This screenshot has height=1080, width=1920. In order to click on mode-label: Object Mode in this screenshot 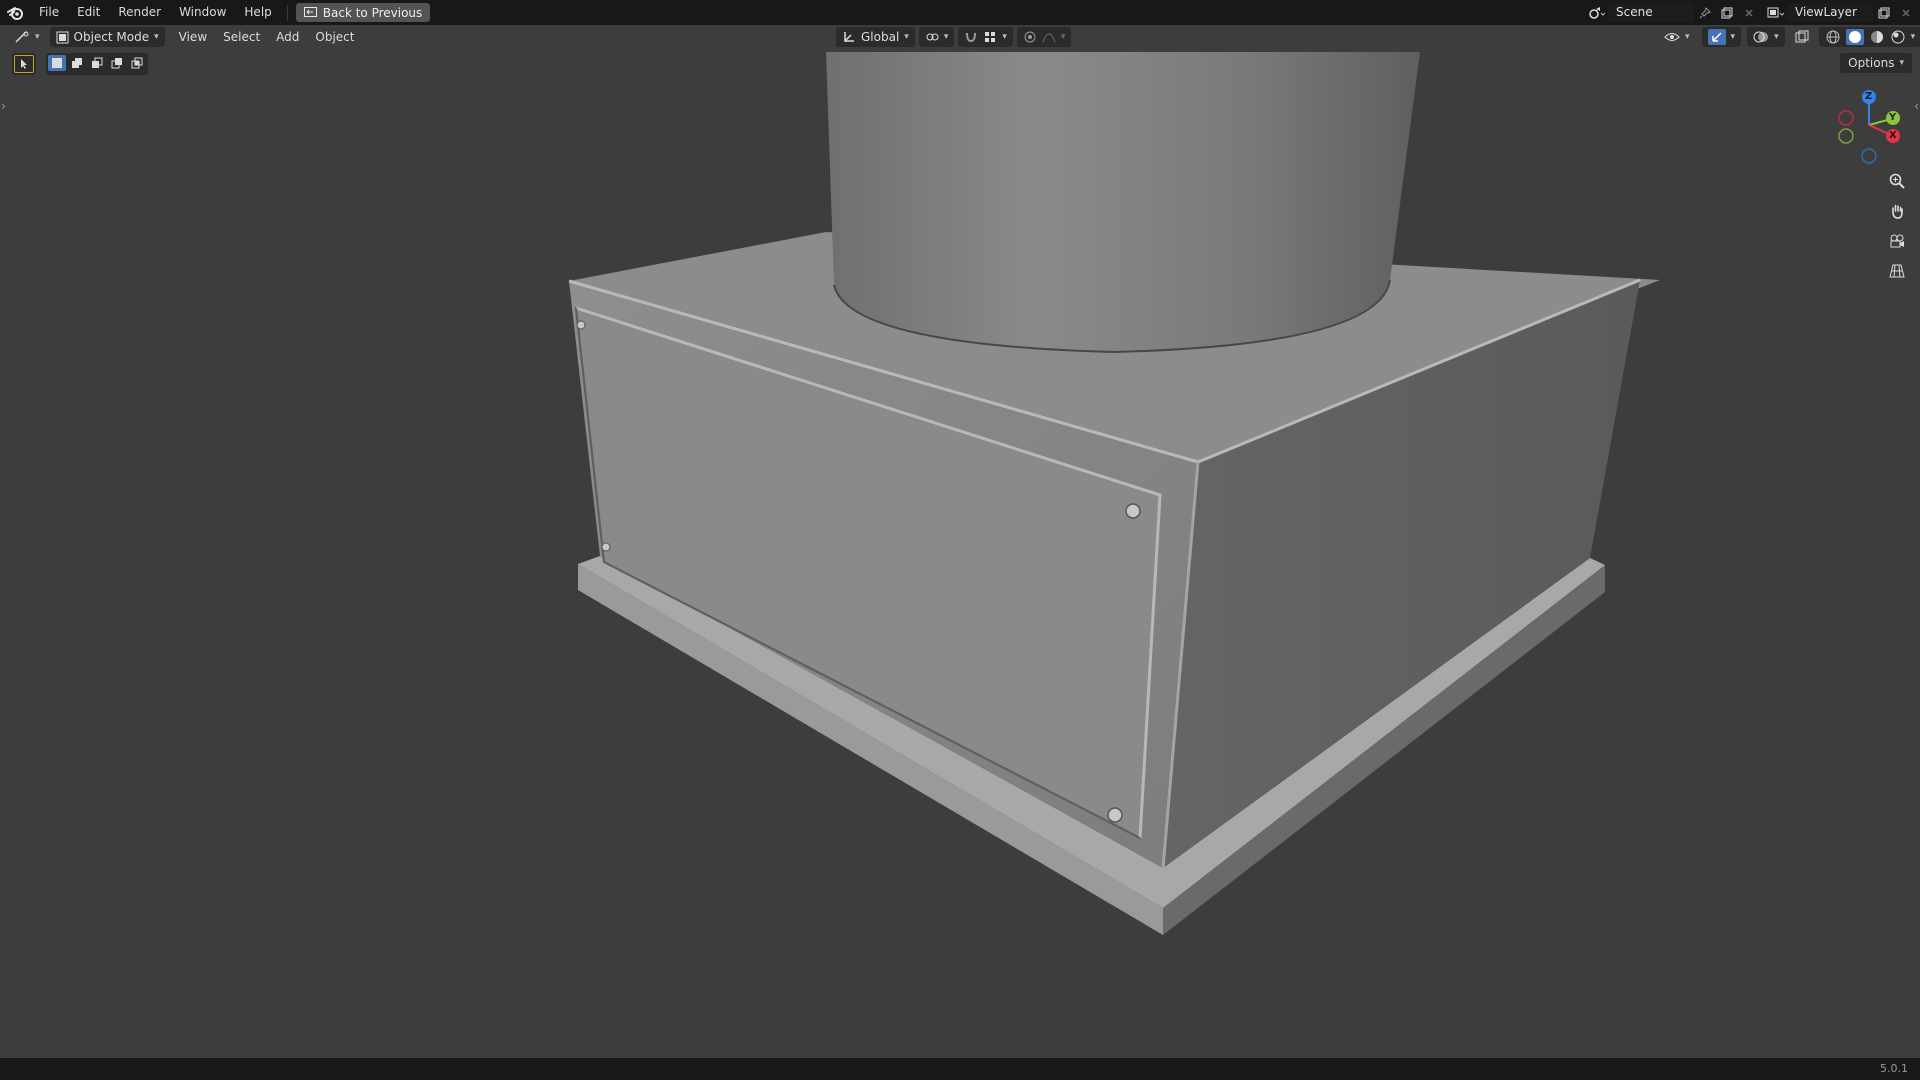, I will do `click(111, 37)`.